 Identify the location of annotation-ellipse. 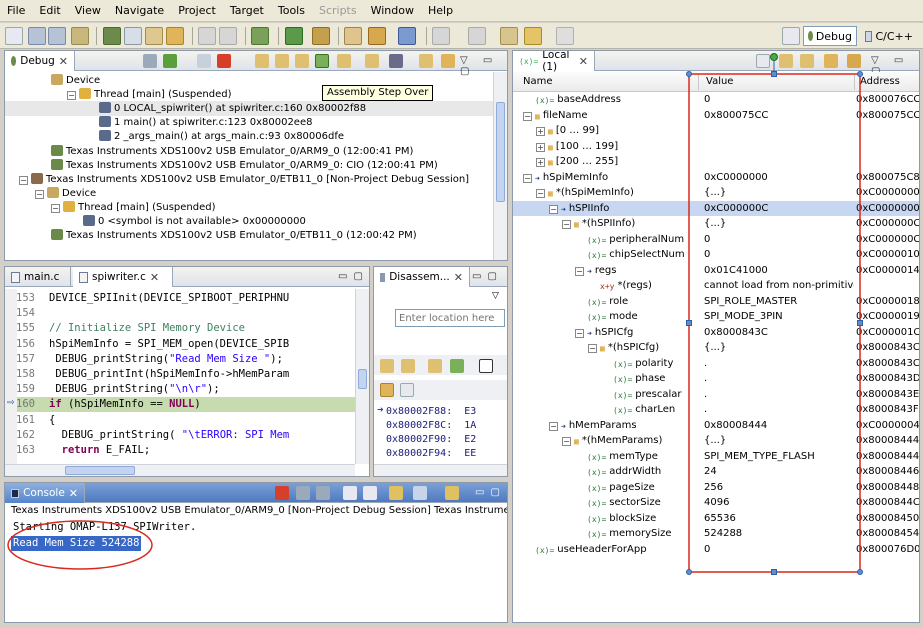
(80, 545).